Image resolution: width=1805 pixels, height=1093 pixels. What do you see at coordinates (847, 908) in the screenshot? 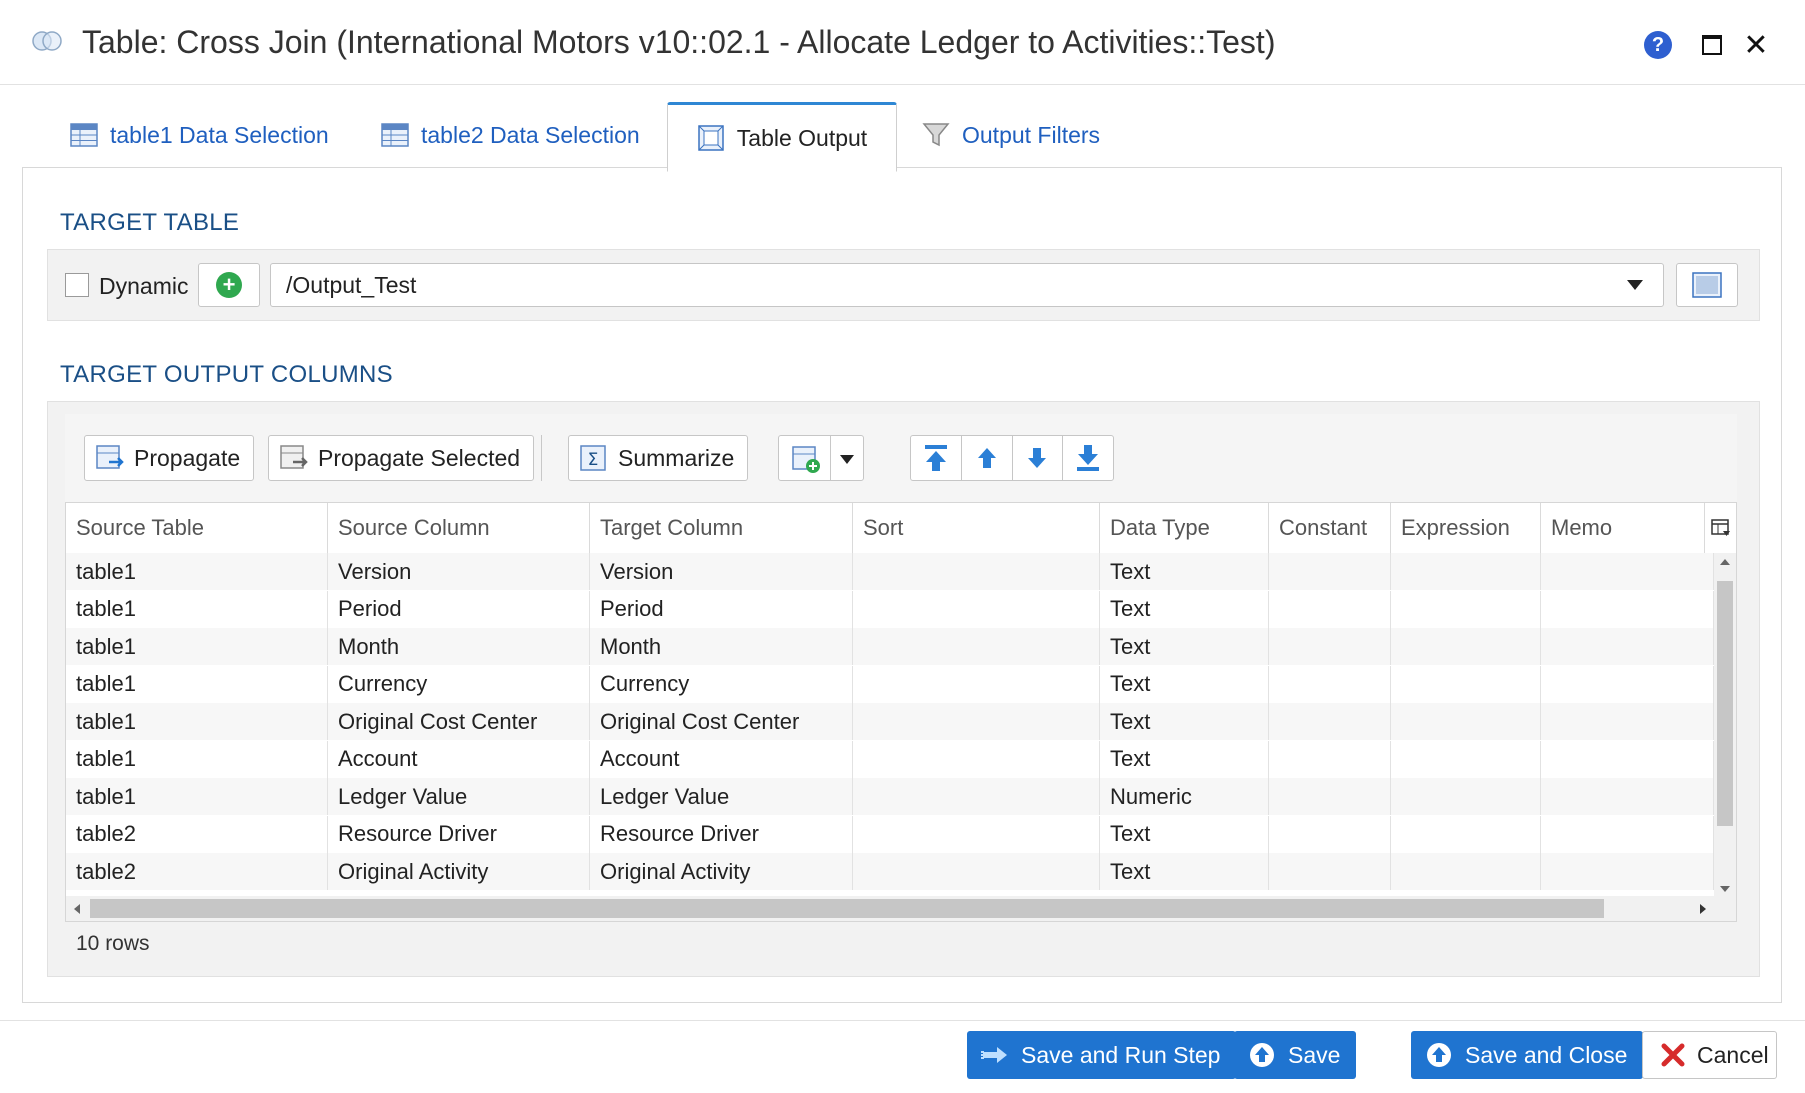
I see `horizontal-scroll-thumb` at bounding box center [847, 908].